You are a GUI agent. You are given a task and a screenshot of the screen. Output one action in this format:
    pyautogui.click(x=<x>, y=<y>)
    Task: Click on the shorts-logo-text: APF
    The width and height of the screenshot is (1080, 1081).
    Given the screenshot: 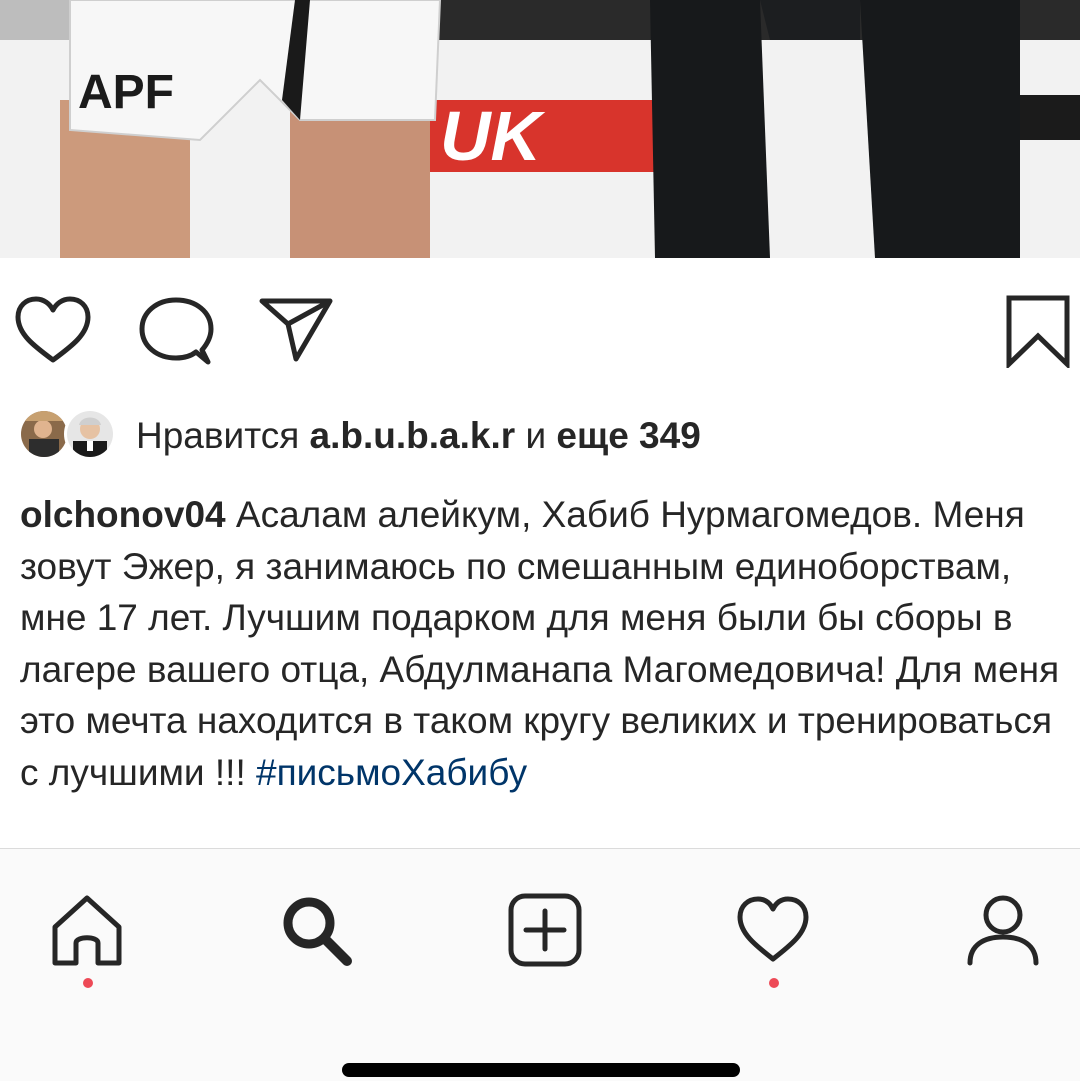 What is the action you would take?
    pyautogui.click(x=126, y=92)
    